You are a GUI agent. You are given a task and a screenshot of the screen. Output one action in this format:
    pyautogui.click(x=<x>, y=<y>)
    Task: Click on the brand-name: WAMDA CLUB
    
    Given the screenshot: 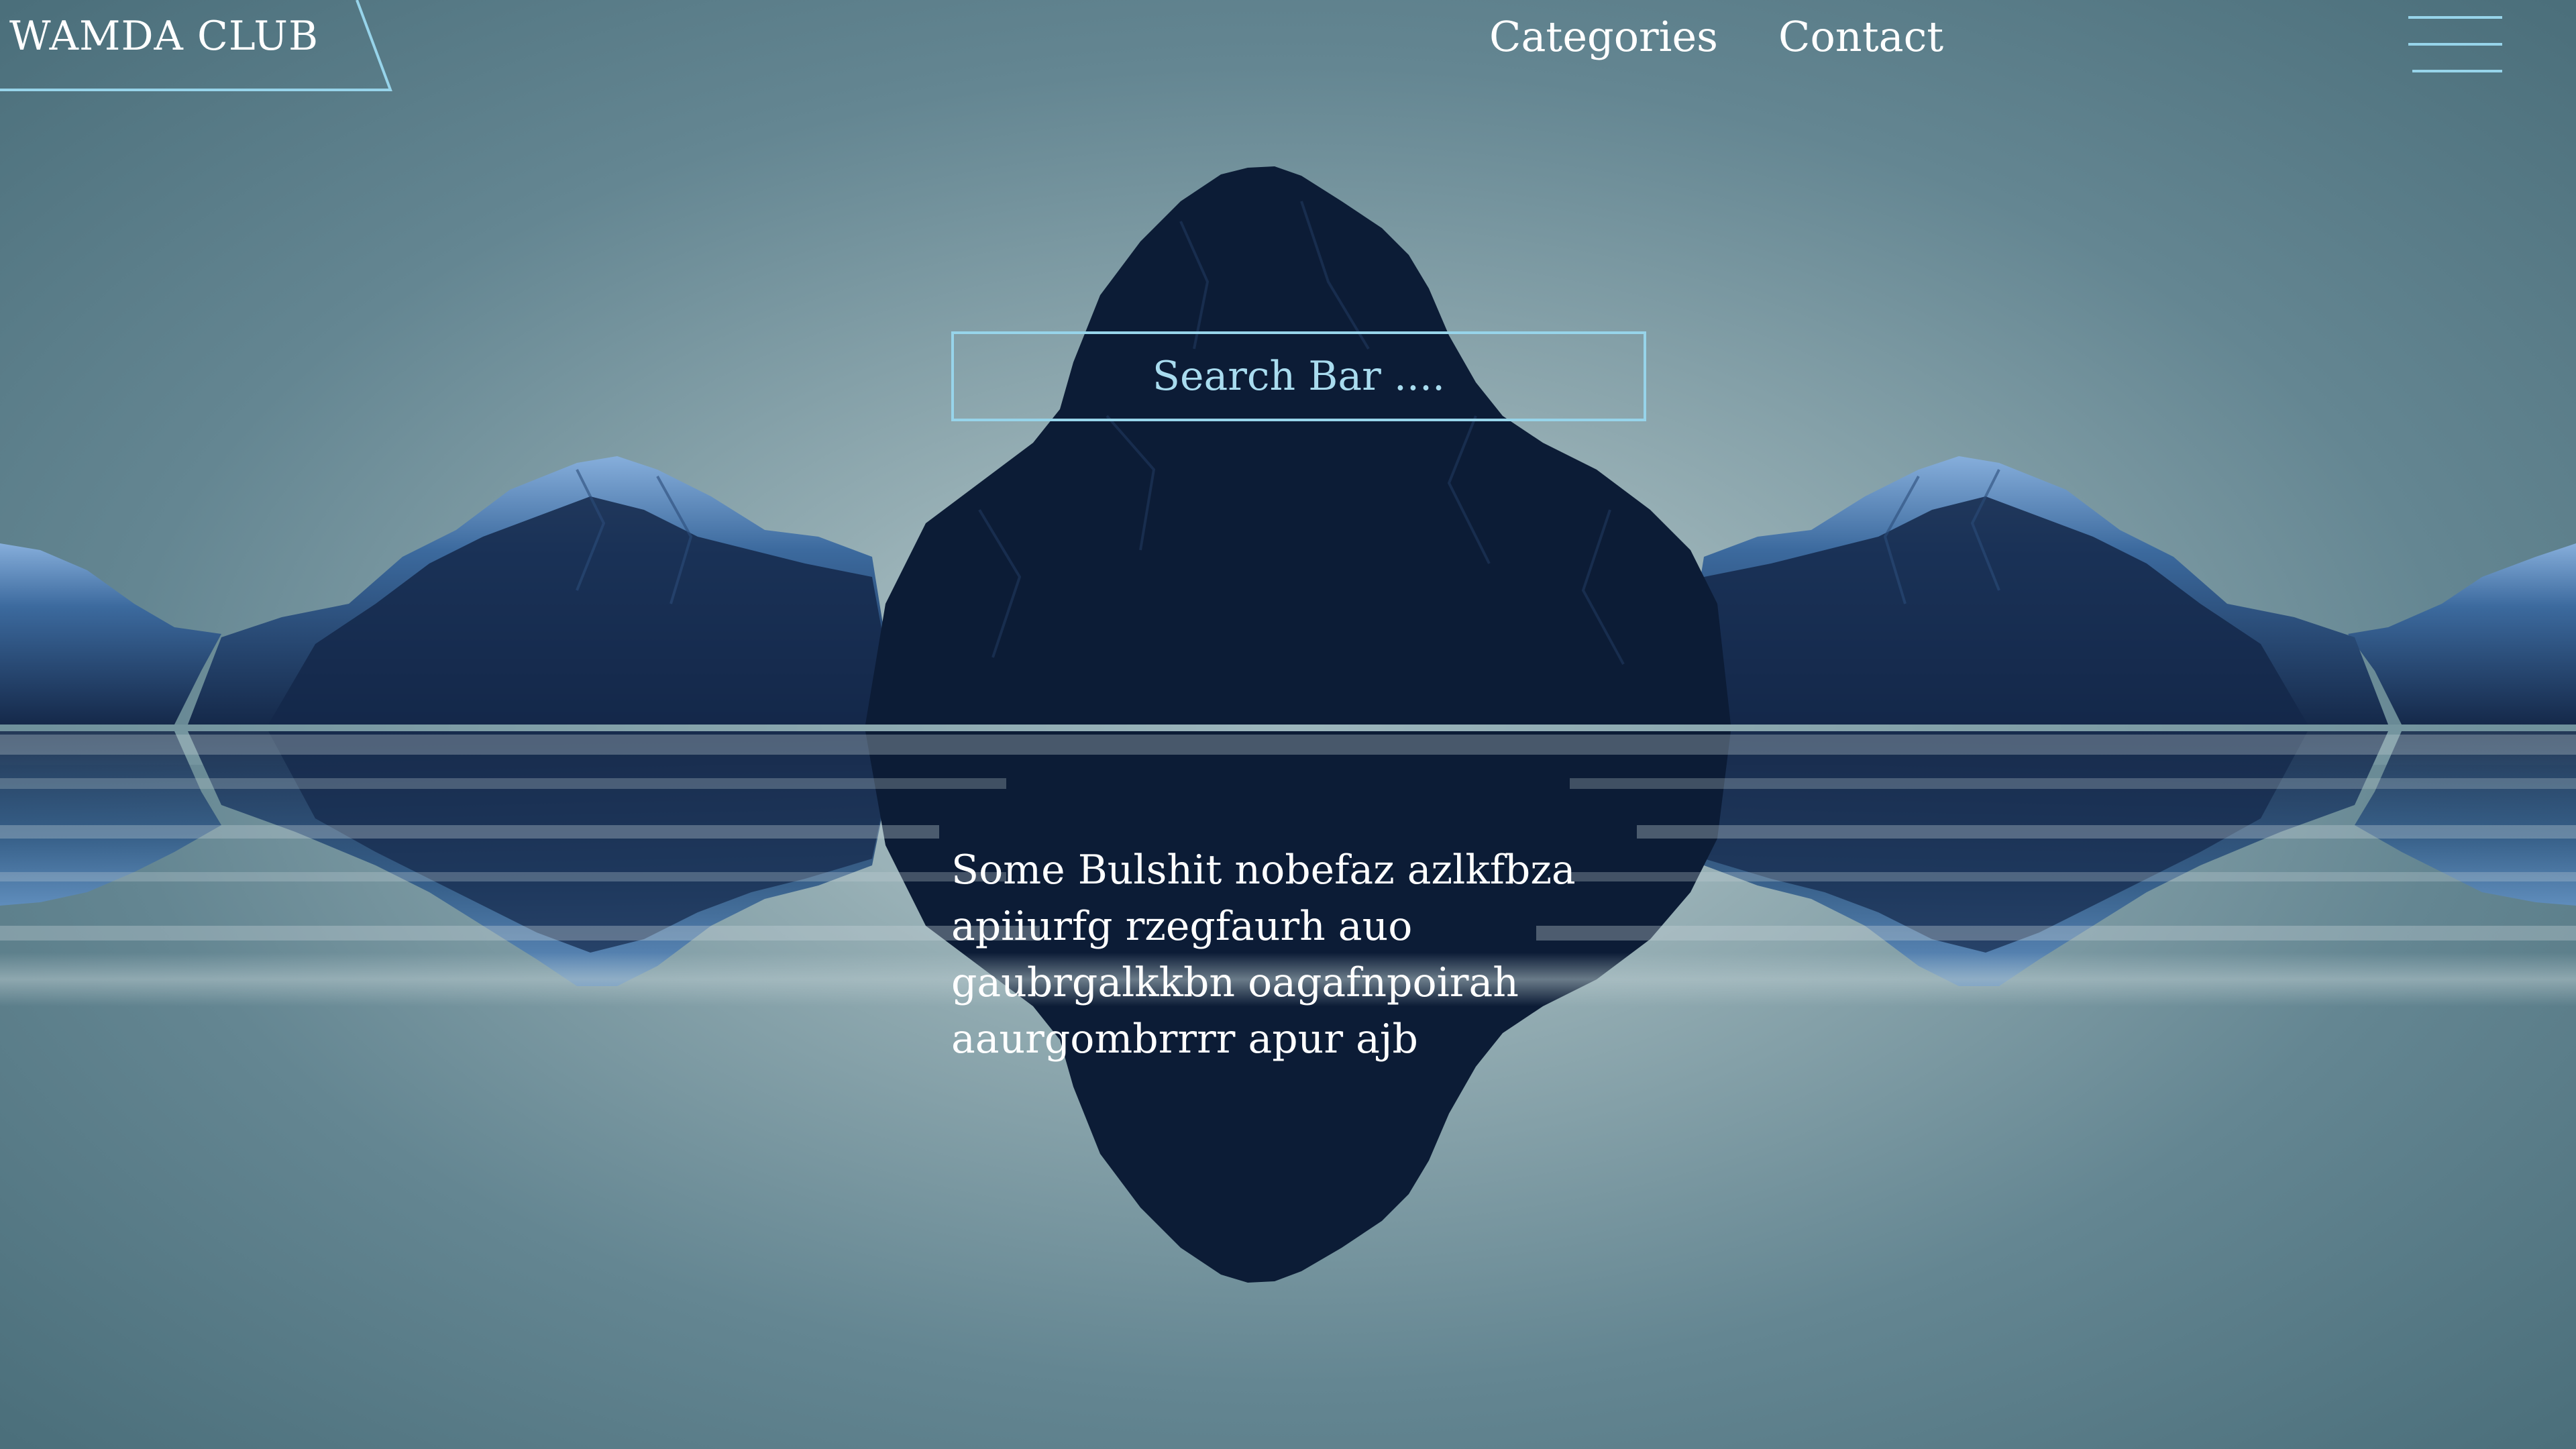 What is the action you would take?
    pyautogui.click(x=164, y=36)
    